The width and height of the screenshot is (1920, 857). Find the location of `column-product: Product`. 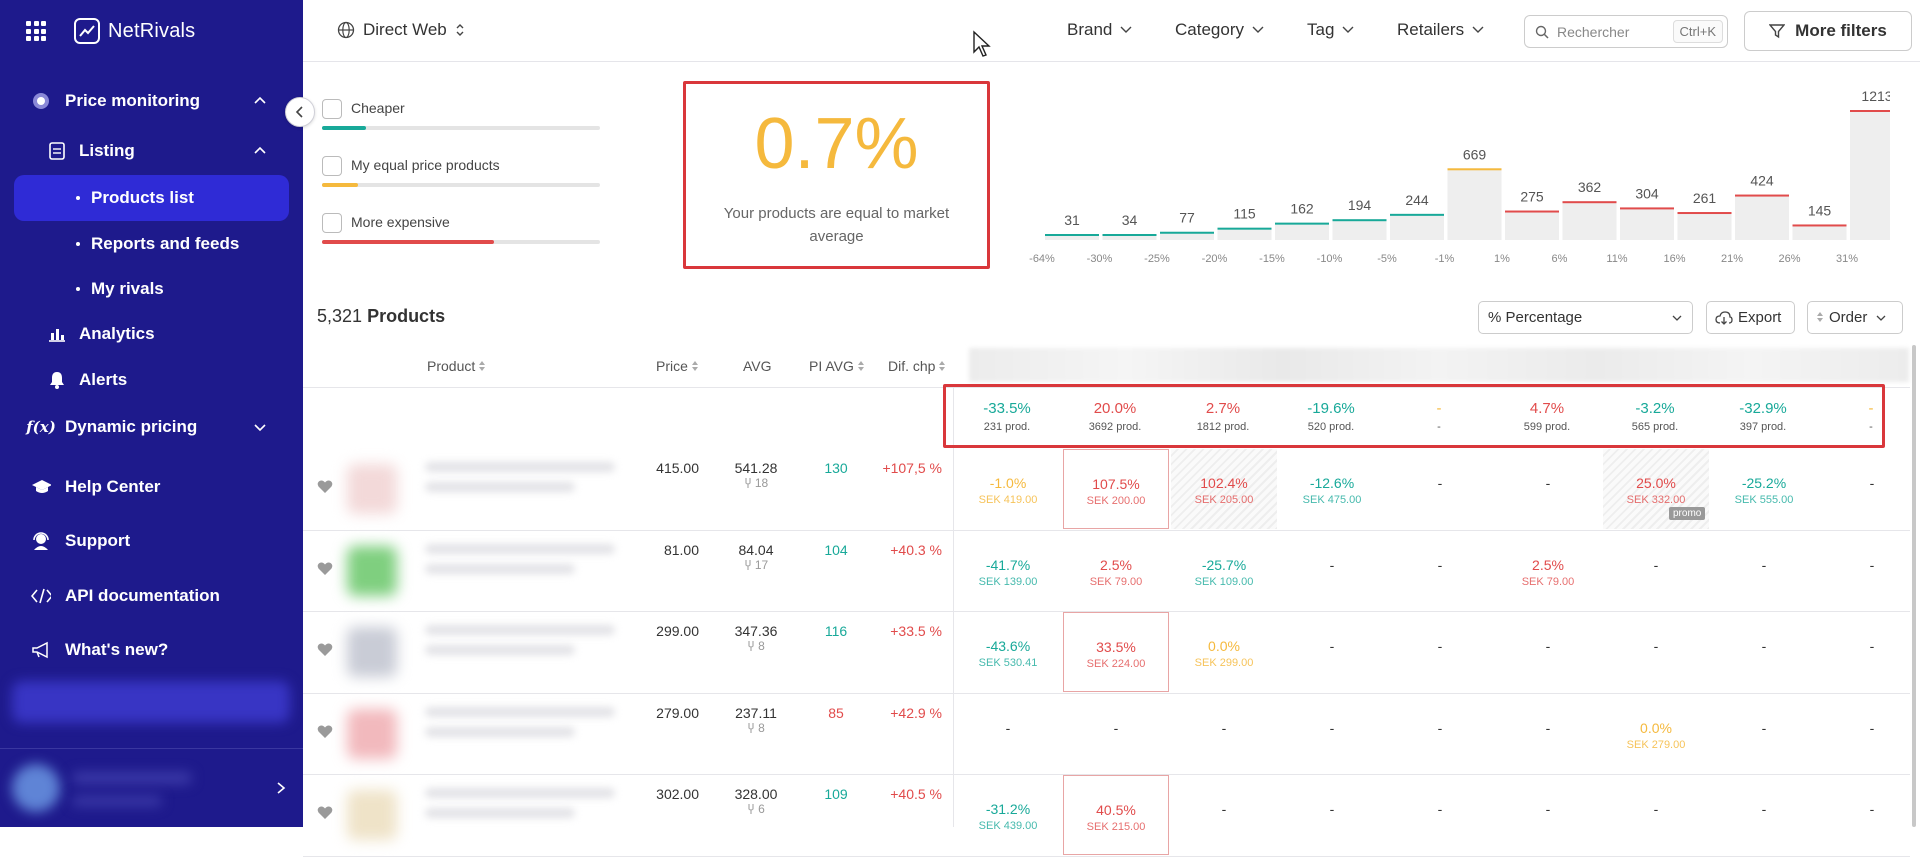

column-product: Product is located at coordinates (456, 366).